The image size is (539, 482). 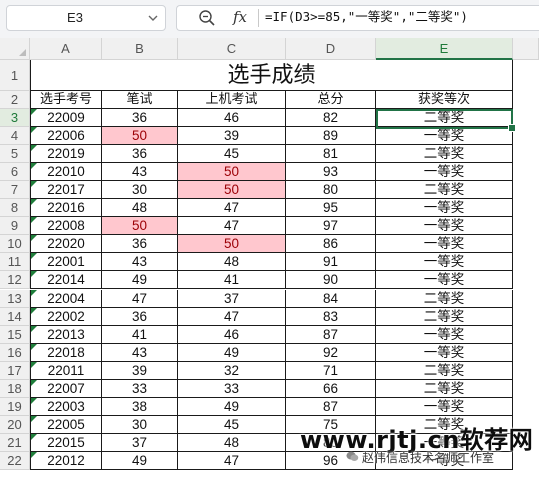 What do you see at coordinates (15, 406) in the screenshot?
I see `row-header-19: 19` at bounding box center [15, 406].